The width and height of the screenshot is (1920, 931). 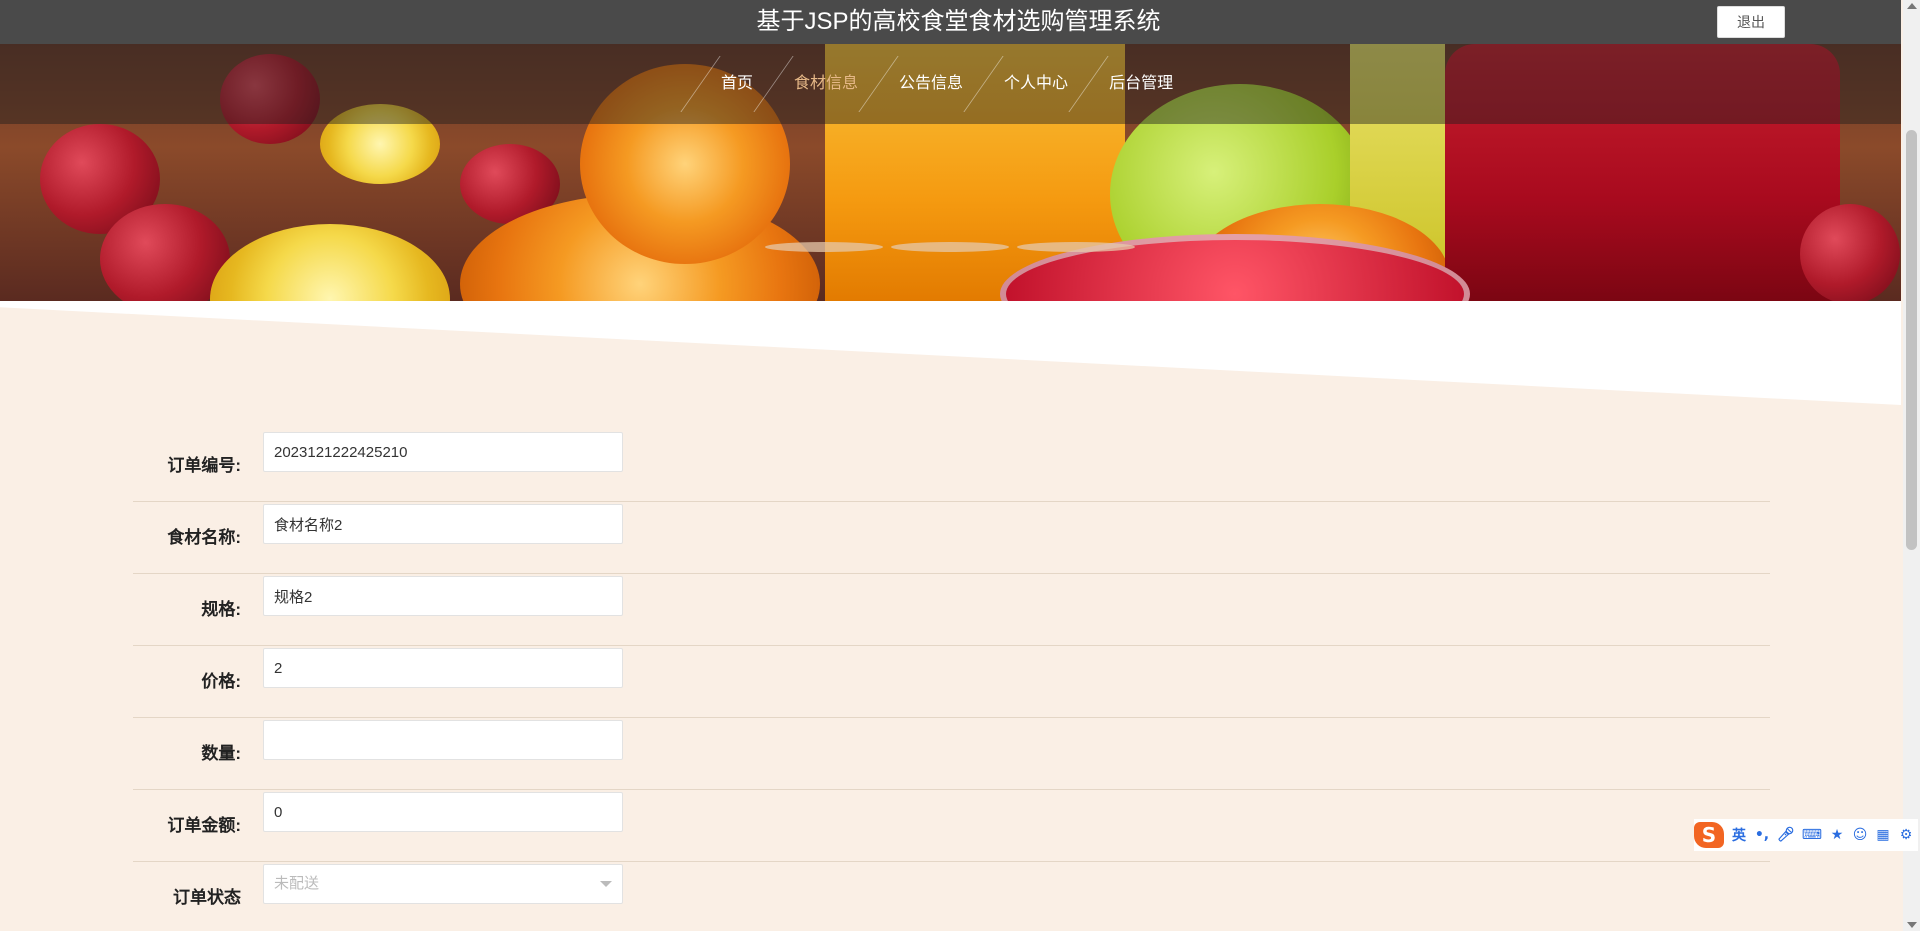 I want to click on ime-language-toggle: 英, so click(x=1739, y=835).